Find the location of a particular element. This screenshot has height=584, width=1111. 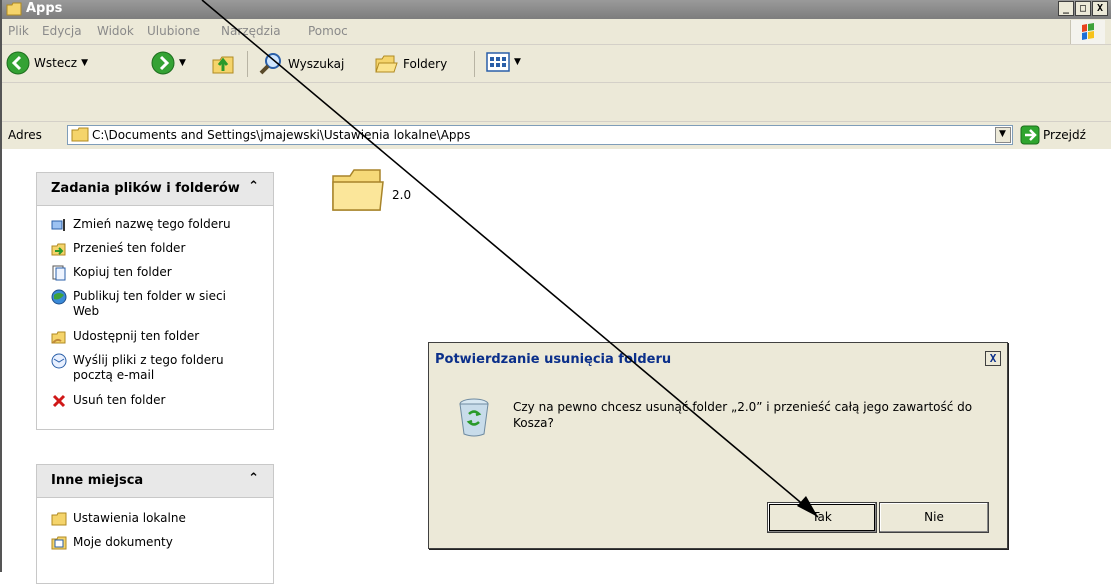

forward-button: ▼ is located at coordinates (168, 63).